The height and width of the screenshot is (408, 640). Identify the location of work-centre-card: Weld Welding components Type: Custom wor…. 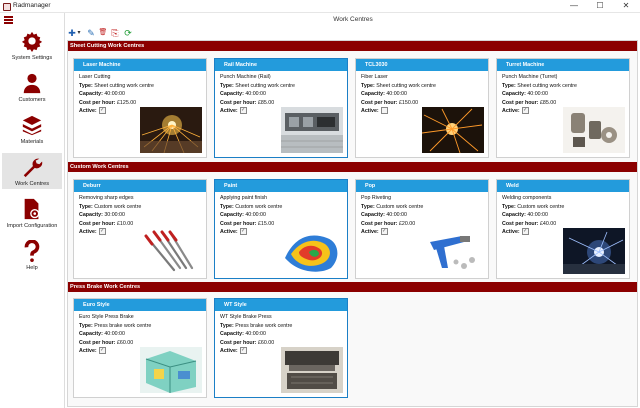
(563, 229).